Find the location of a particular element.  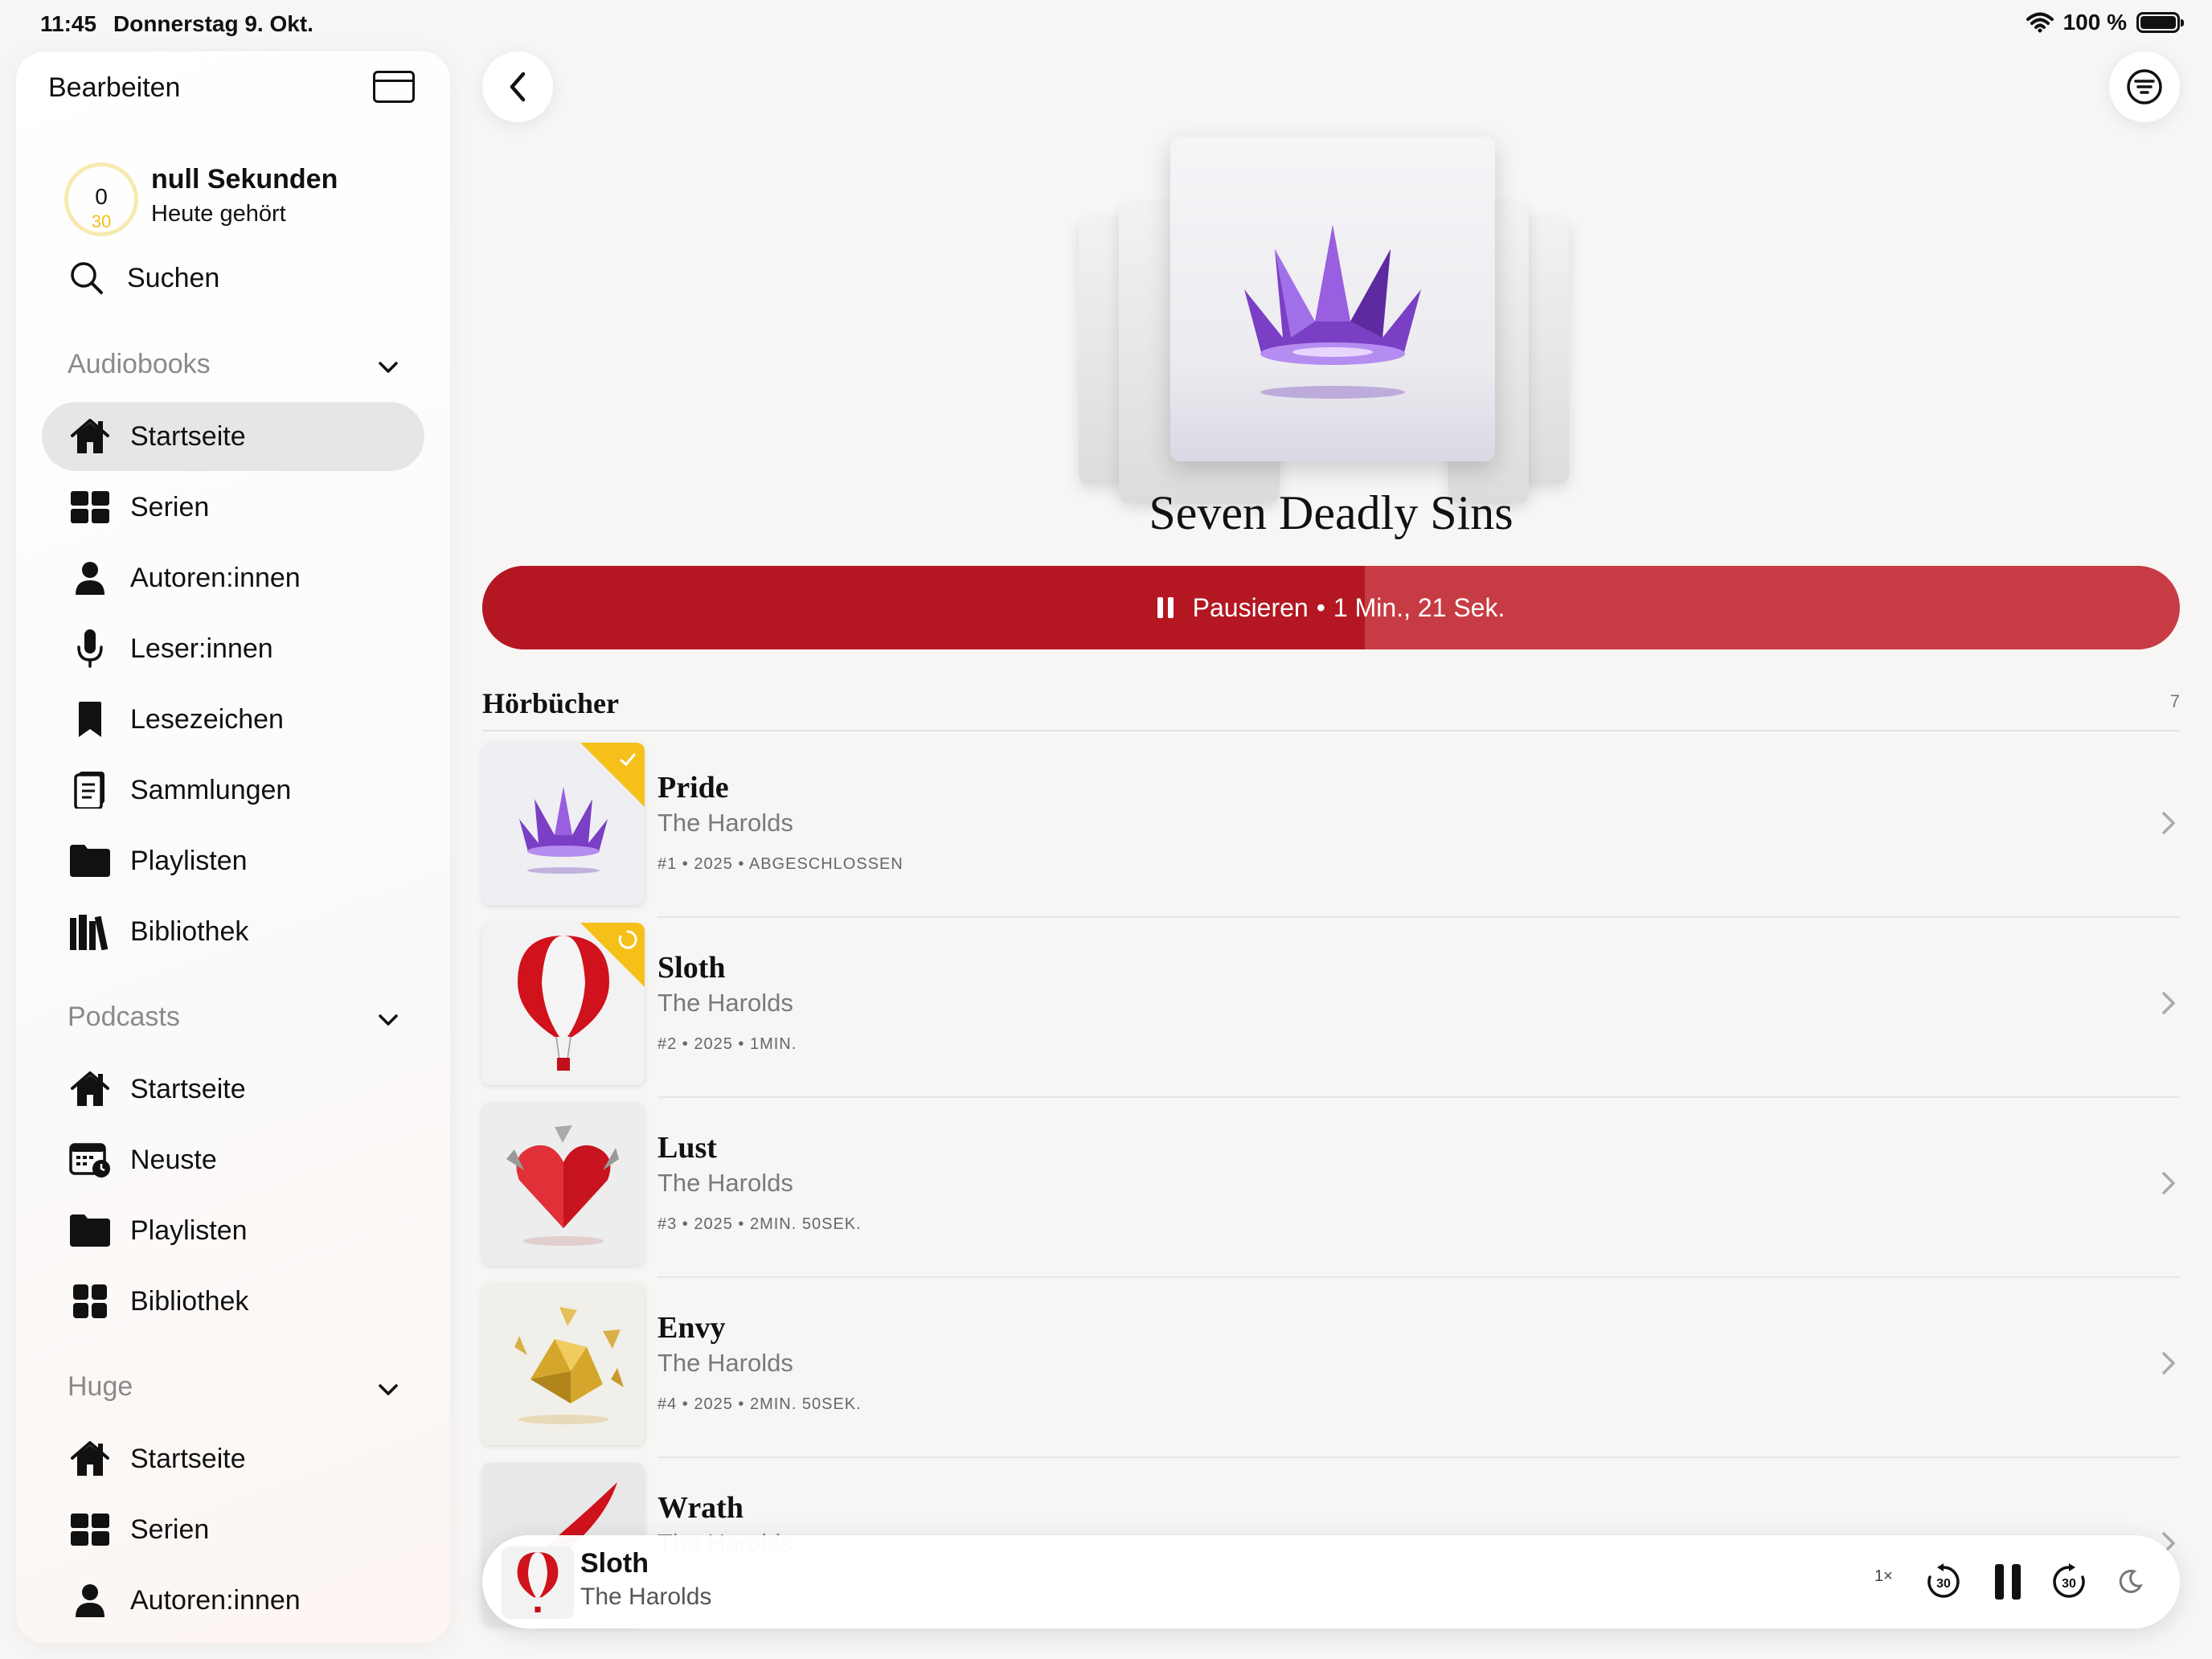

sidebar-item-audiobooks-series: Serien is located at coordinates (233, 507).